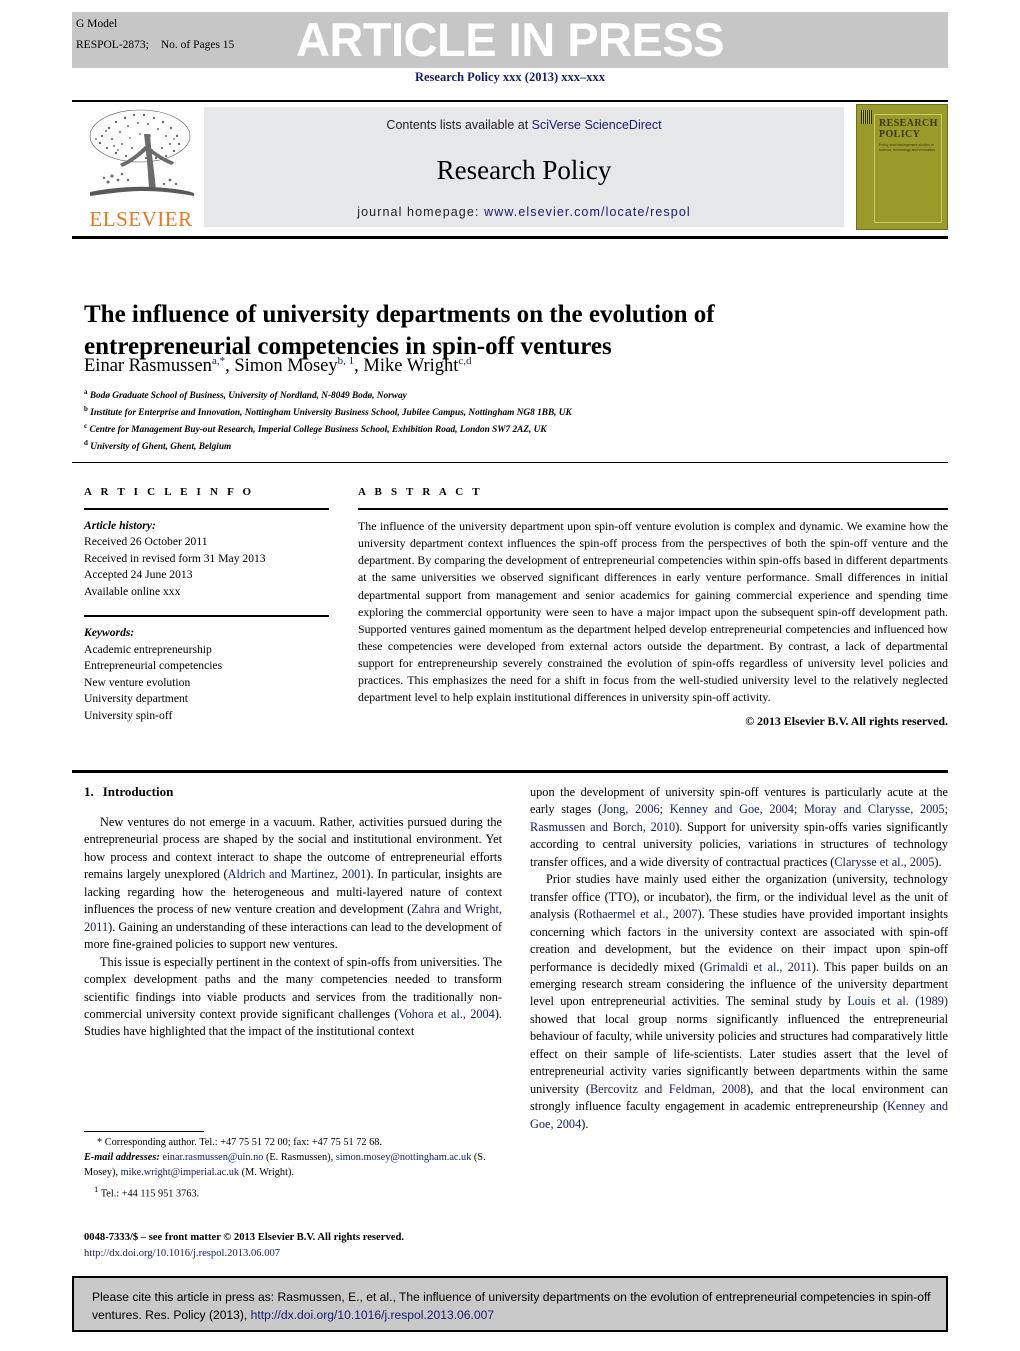  Describe the element at coordinates (653, 509) in the screenshot. I see `abstract-rule` at that location.